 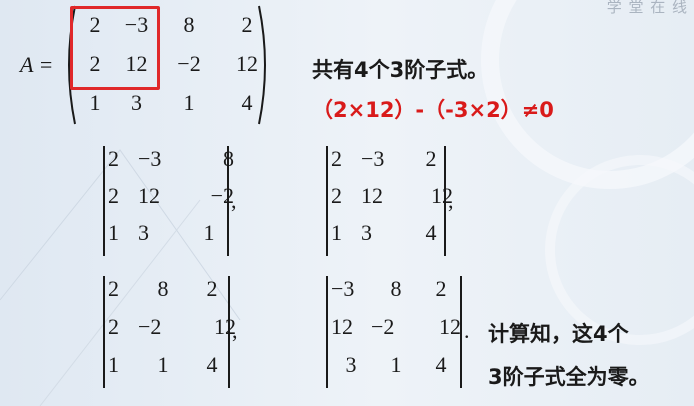 What do you see at coordinates (172, 333) in the screenshot?
I see `determinant-3: 2 8 2 2 −2 12 1 1 4` at bounding box center [172, 333].